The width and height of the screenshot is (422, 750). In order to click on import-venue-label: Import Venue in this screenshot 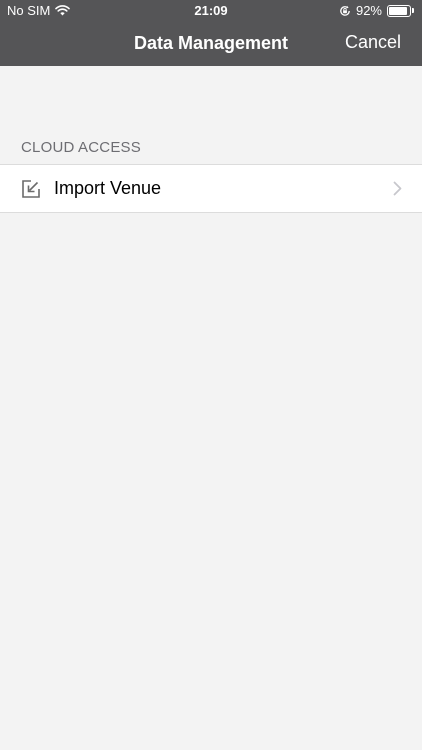, I will do `click(108, 188)`.